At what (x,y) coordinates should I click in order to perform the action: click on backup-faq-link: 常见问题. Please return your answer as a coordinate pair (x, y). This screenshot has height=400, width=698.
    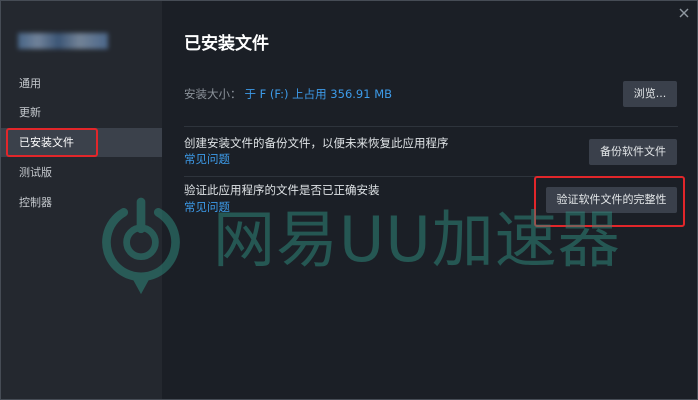
    Looking at the image, I should click on (207, 159).